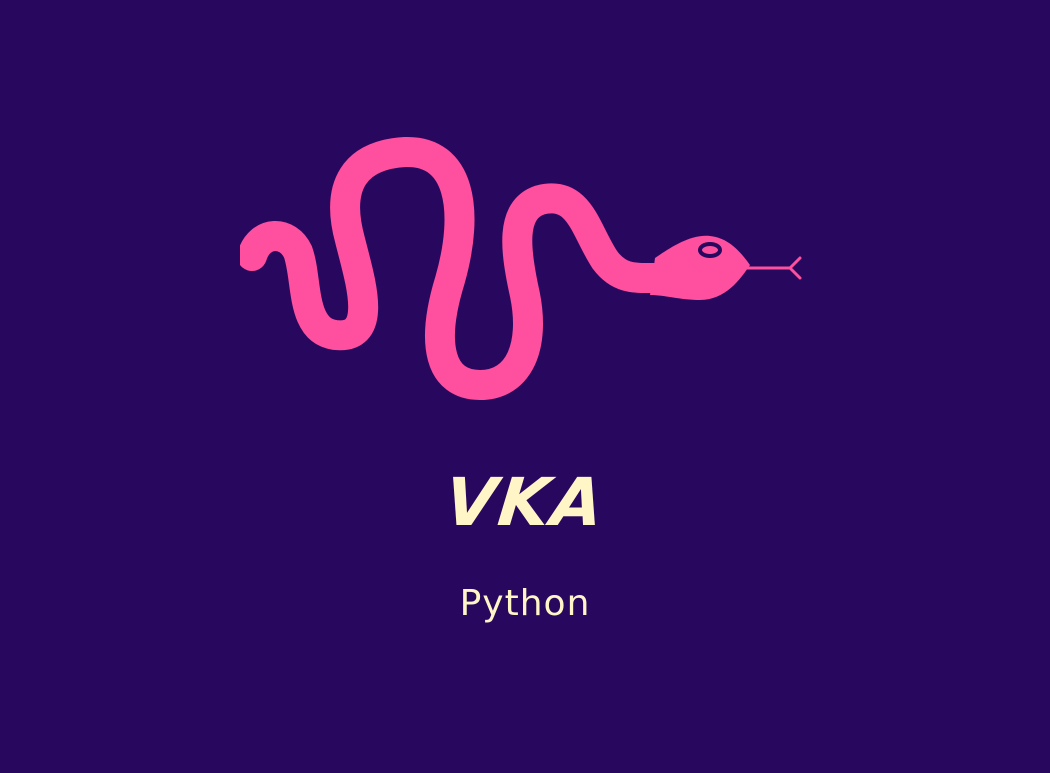 The image size is (1050, 773). Describe the element at coordinates (467, 268) in the screenshot. I see `snake-body` at that location.